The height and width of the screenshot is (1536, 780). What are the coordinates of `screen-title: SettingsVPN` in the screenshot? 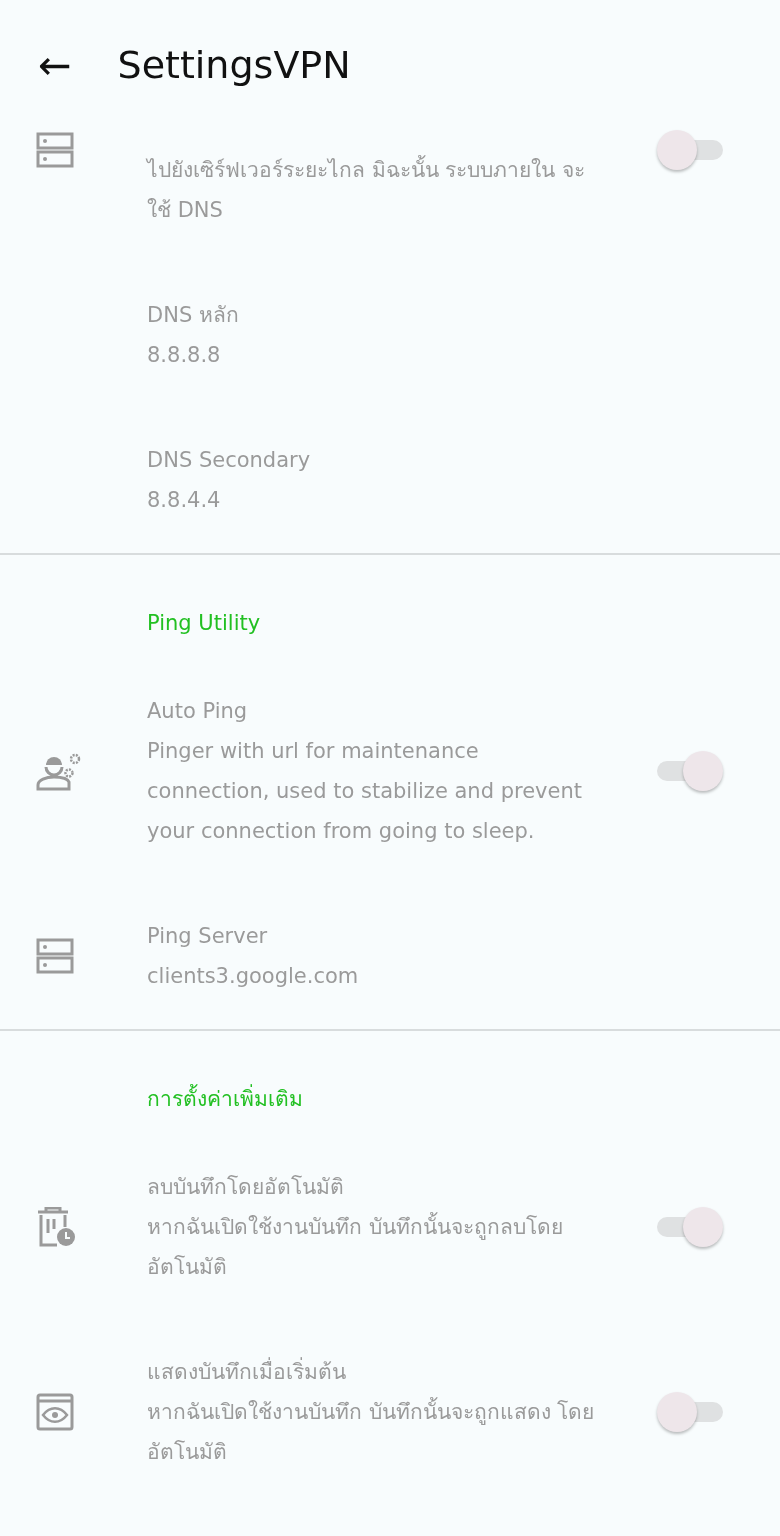 It's located at (234, 65).